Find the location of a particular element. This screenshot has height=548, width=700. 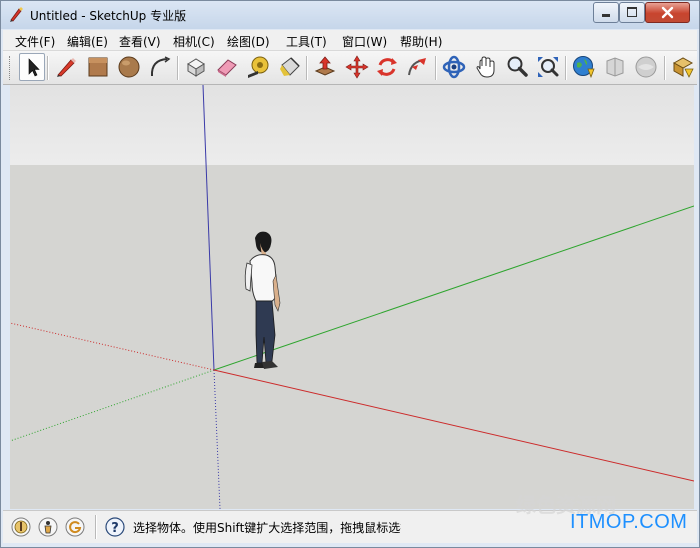

paint-bucket-icon is located at coordinates (290, 66).